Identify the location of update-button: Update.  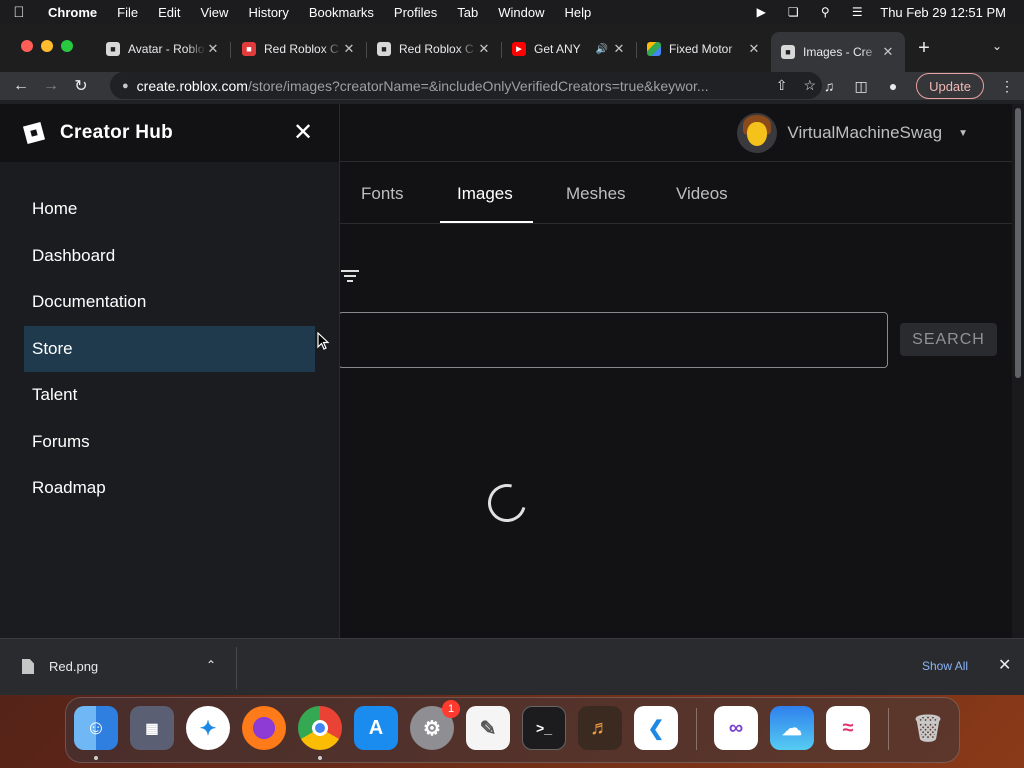
(950, 86).